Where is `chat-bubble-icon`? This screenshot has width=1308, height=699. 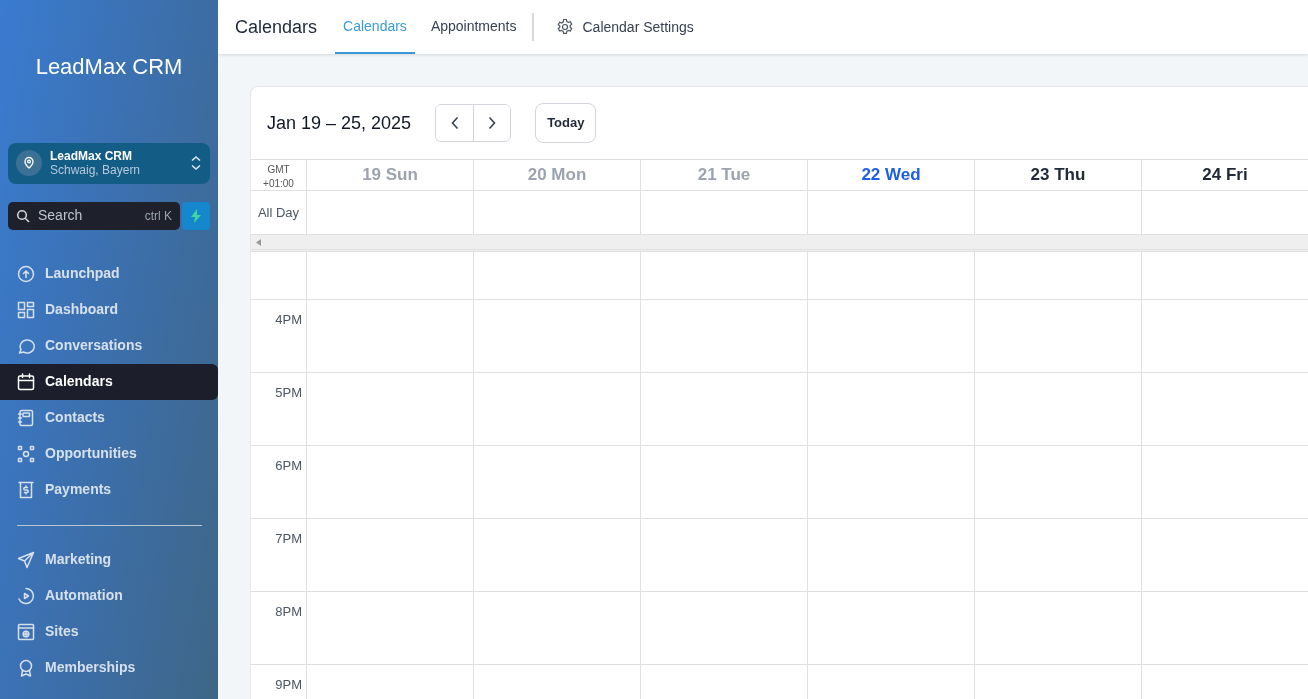 chat-bubble-icon is located at coordinates (26, 345).